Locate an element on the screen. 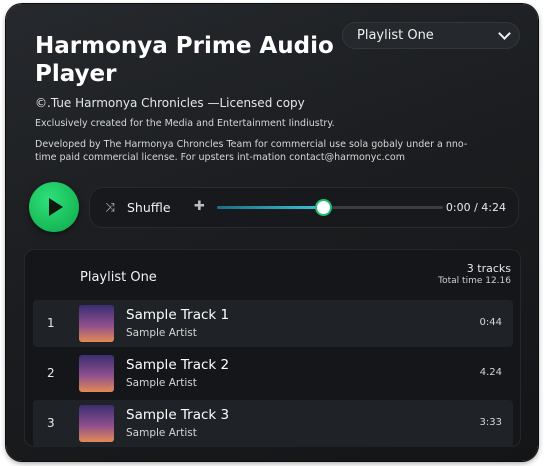  playback-control-bar: ⤨ Shuffle ✚ 0:00 / 4:24 is located at coordinates (304, 207).